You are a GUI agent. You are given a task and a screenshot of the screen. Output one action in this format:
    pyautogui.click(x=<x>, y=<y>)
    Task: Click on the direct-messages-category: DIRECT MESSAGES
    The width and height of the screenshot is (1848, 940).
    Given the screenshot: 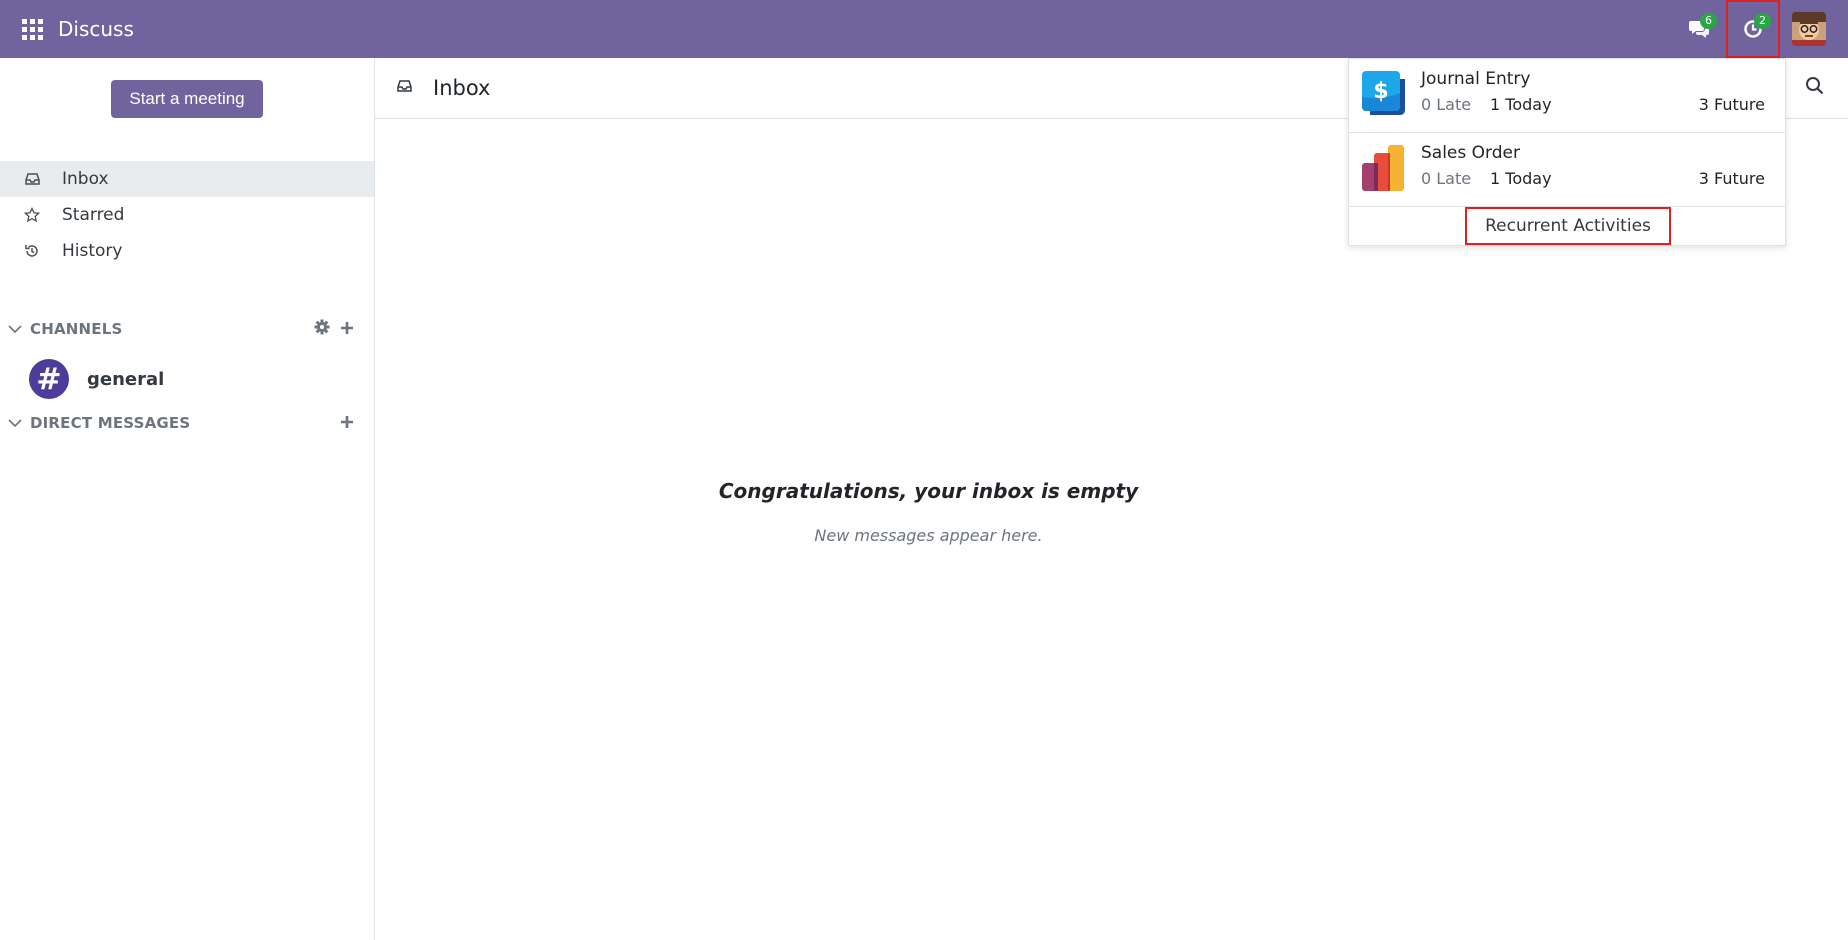 What is the action you would take?
    pyautogui.click(x=187, y=423)
    